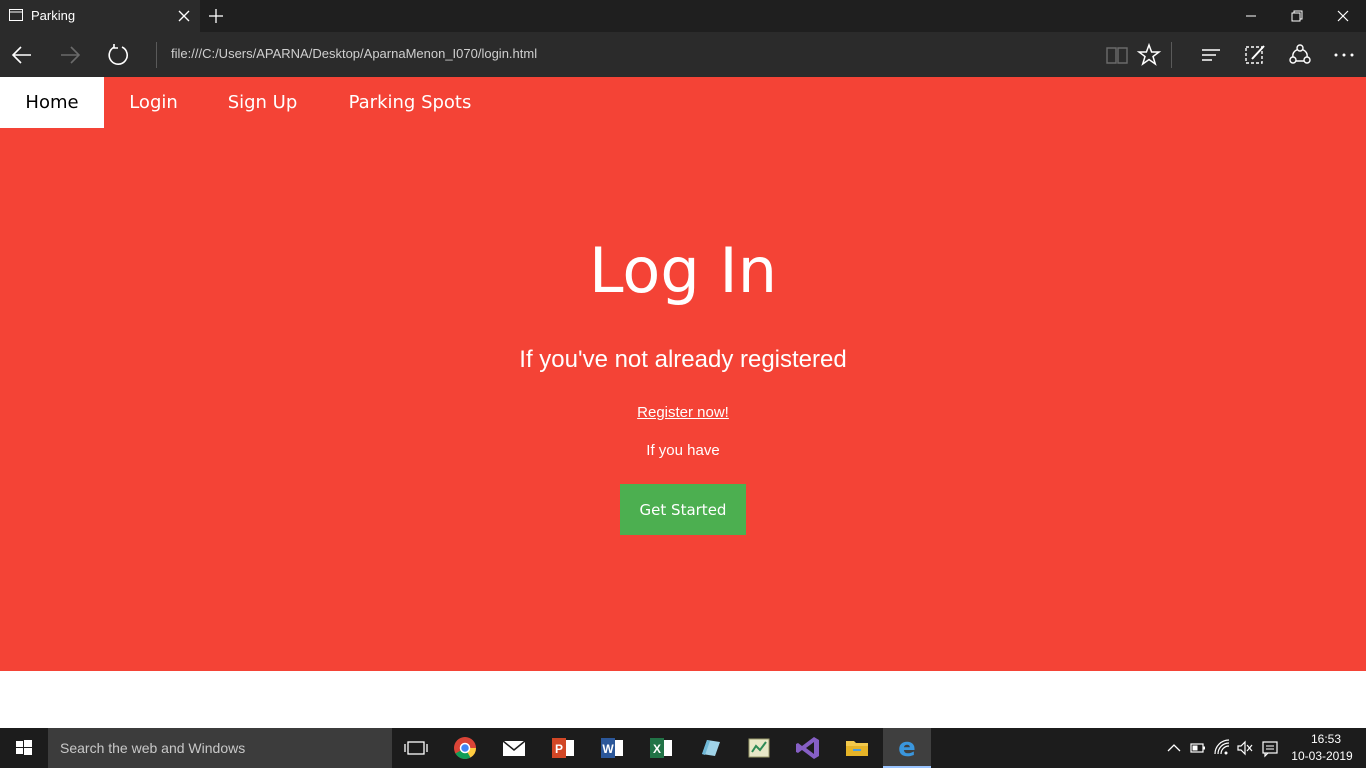  I want to click on file-explorer-icon, so click(857, 748).